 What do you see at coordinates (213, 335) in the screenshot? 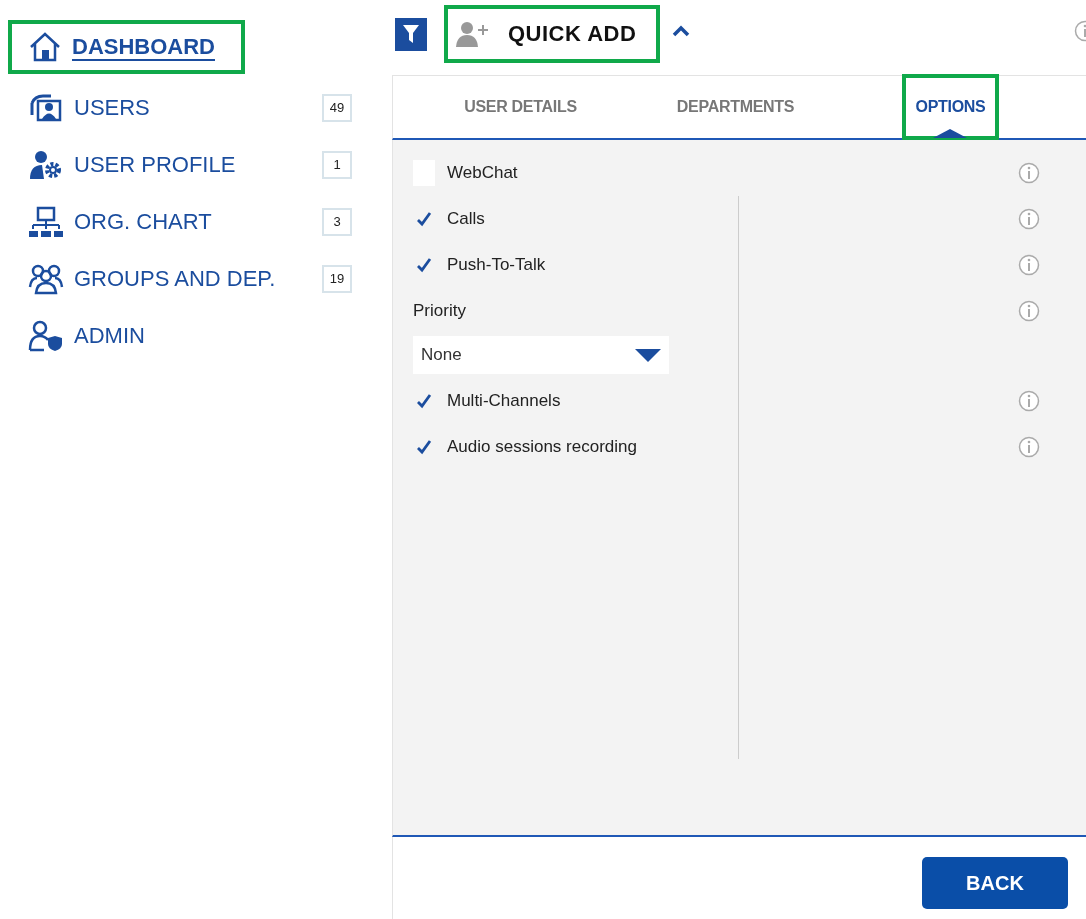
I see `sidebar-item: ADMIN` at bounding box center [213, 335].